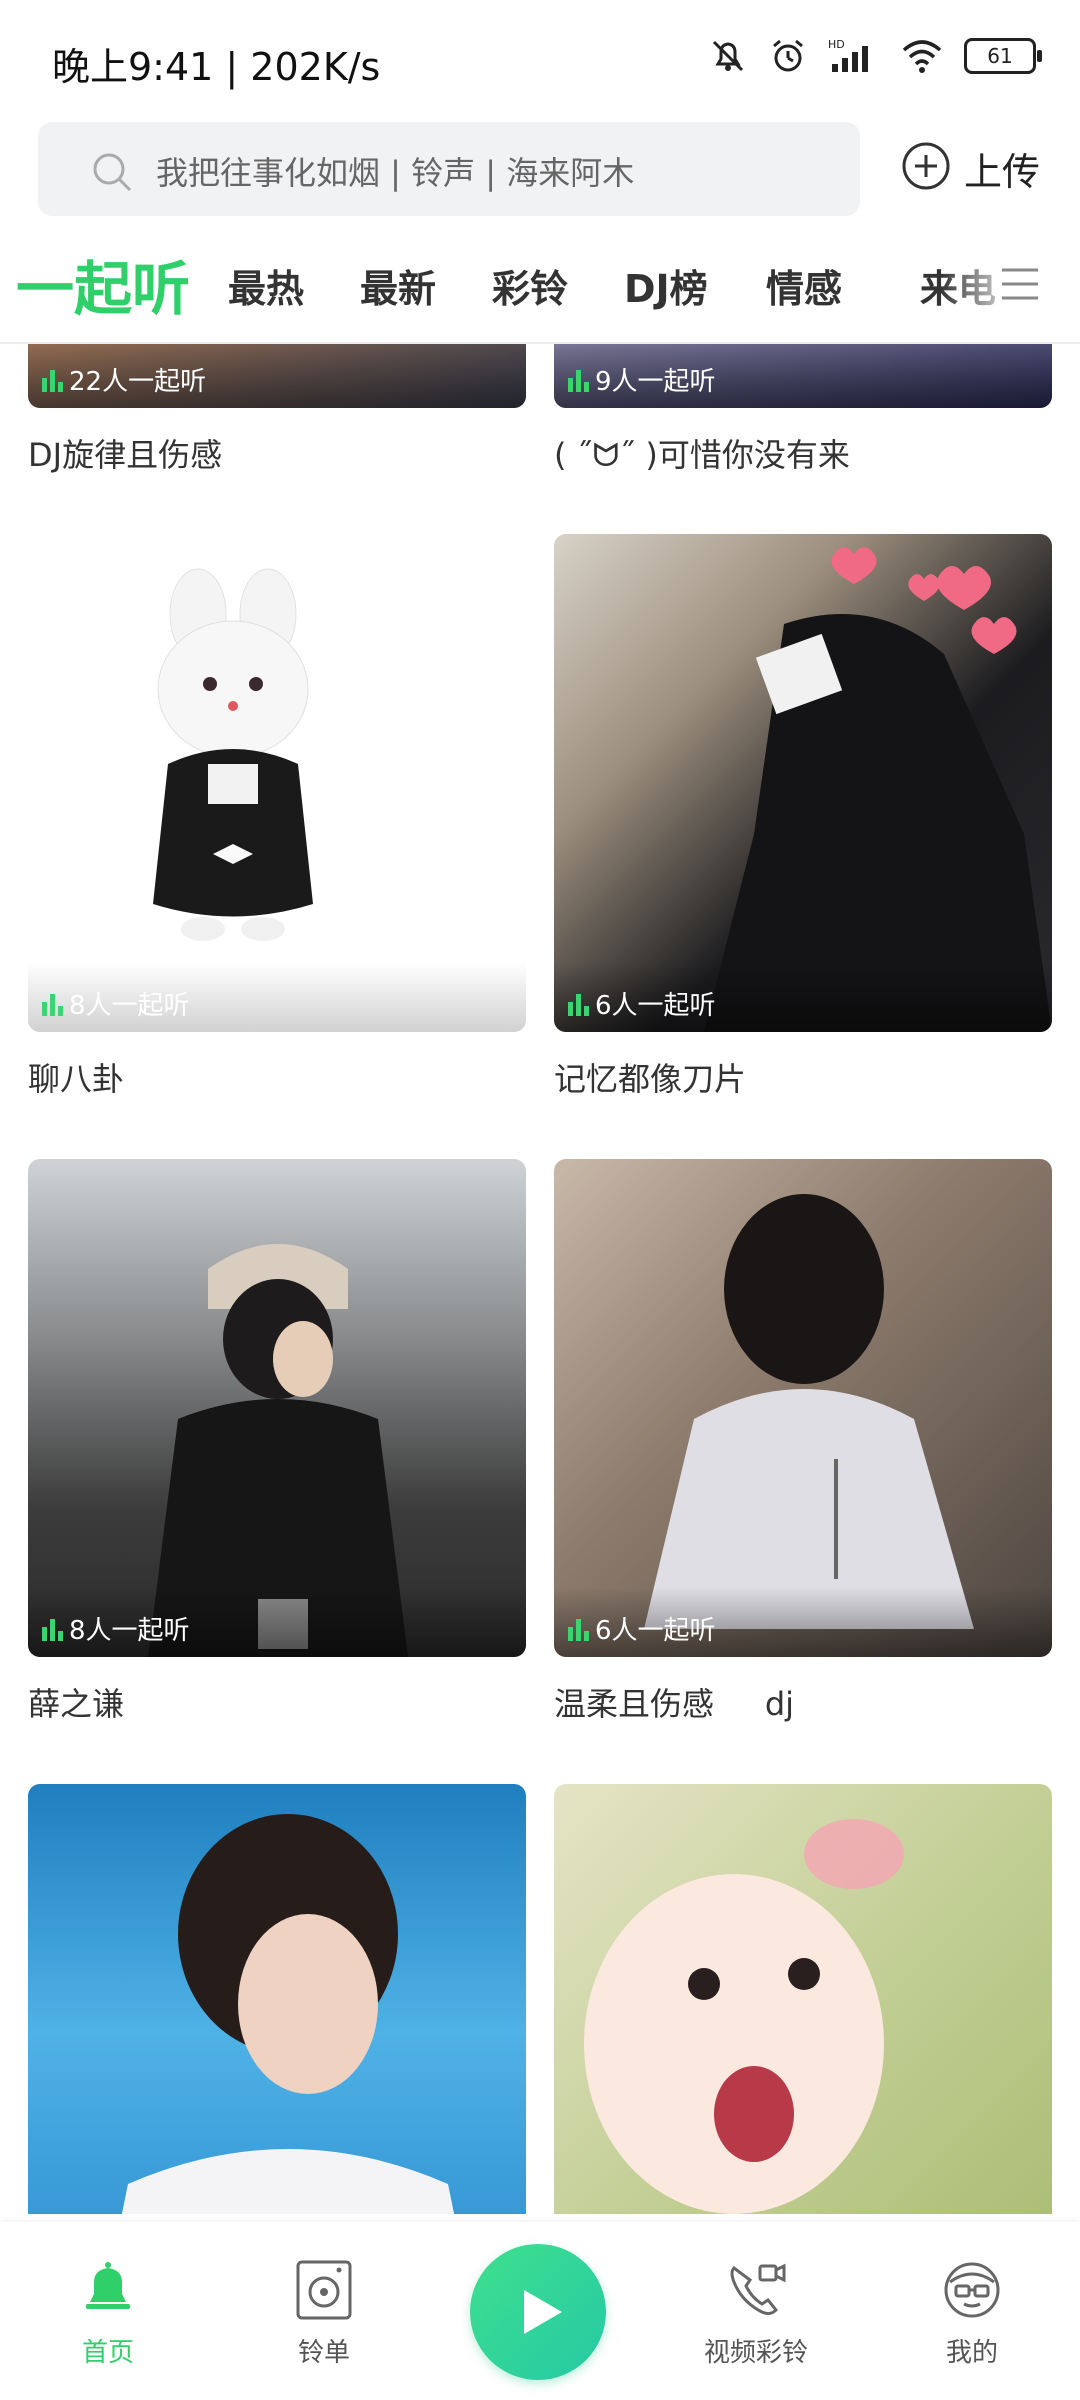  Describe the element at coordinates (398, 285) in the screenshot. I see `tab-newest: 最新` at that location.